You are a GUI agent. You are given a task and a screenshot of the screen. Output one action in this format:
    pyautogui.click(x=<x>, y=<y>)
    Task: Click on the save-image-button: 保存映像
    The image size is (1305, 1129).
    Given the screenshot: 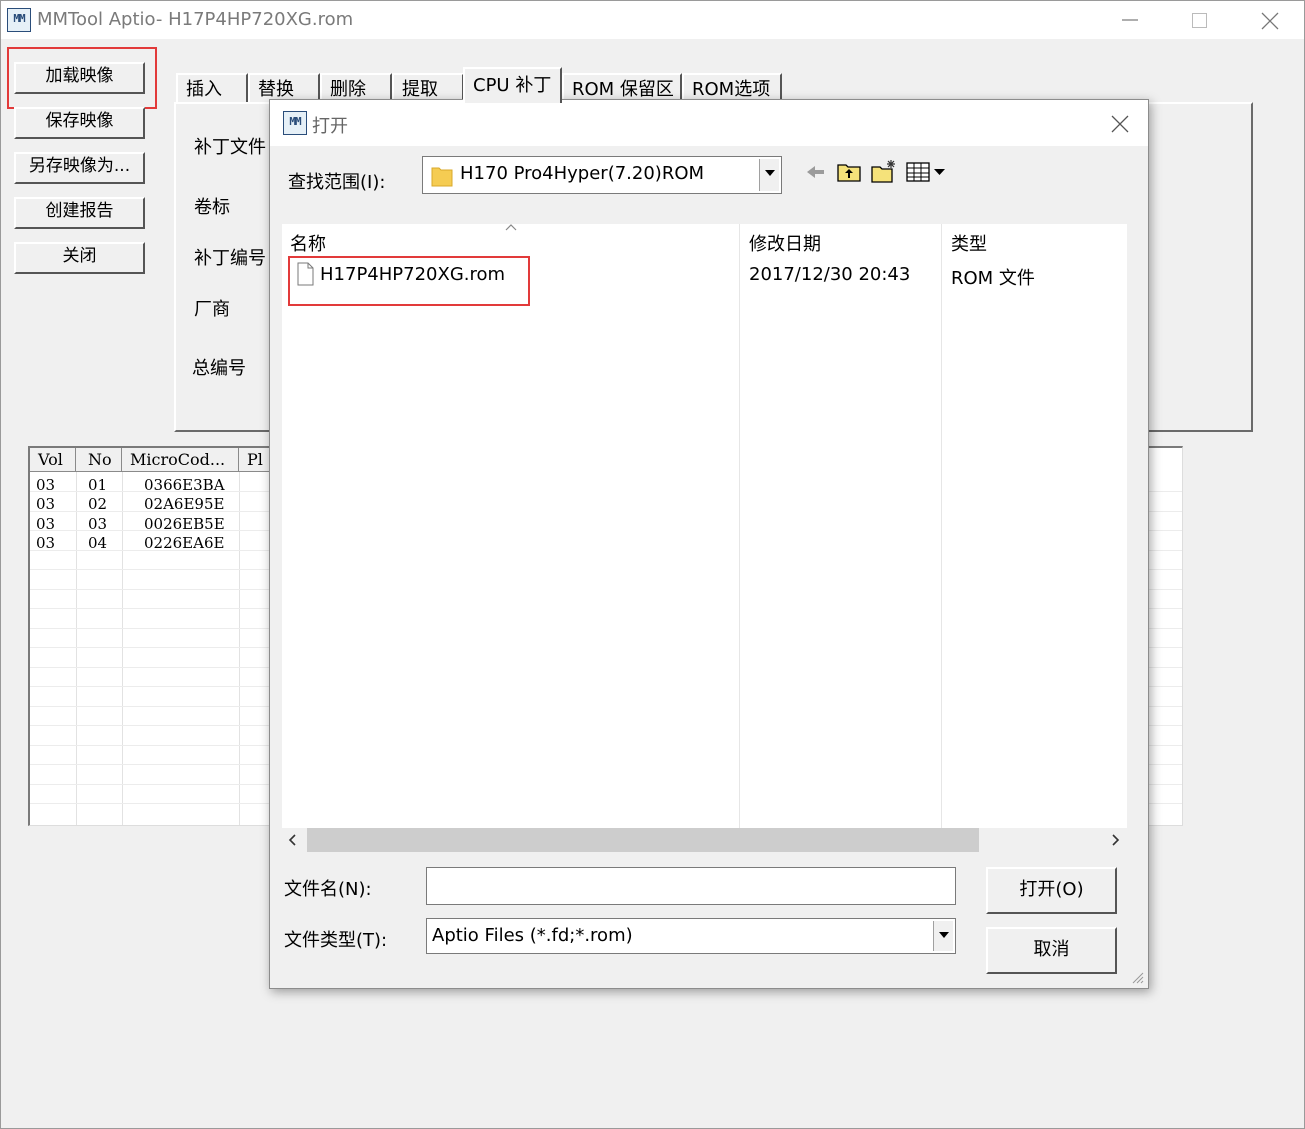 What is the action you would take?
    pyautogui.click(x=79, y=123)
    